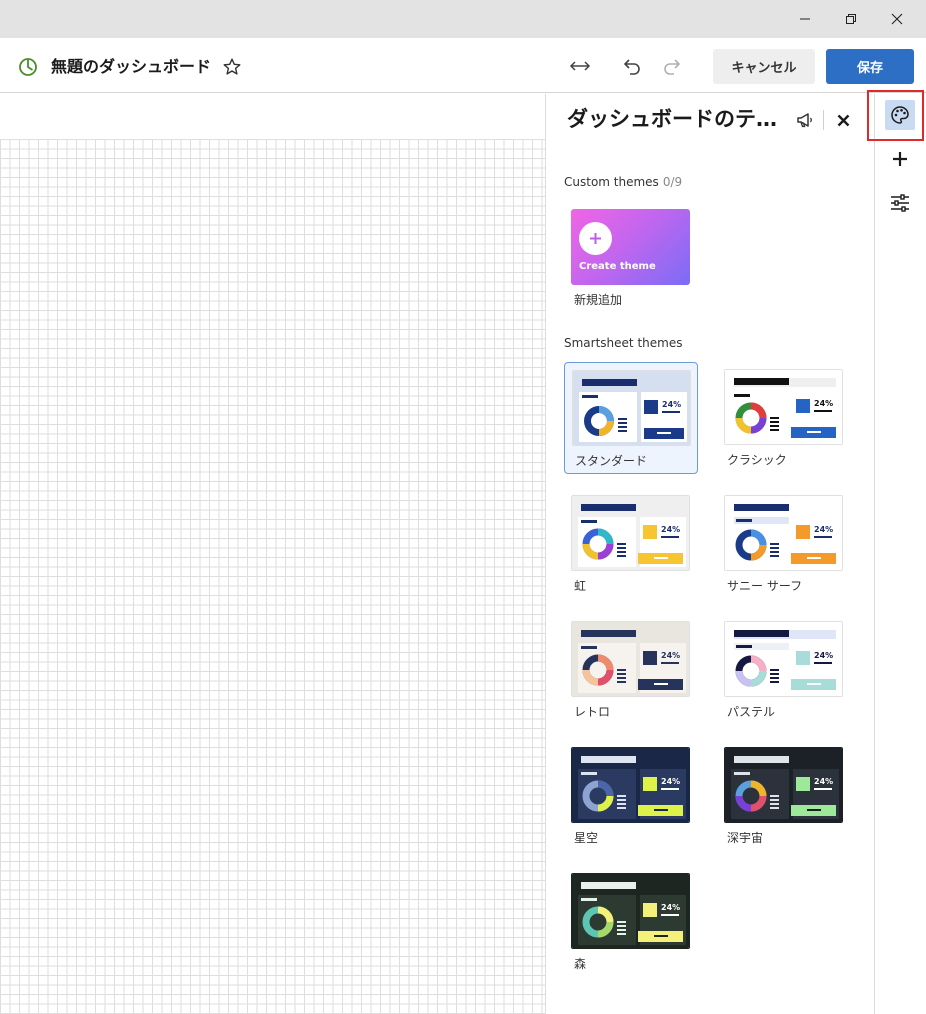 The height and width of the screenshot is (1014, 926). I want to click on add-widget-button, so click(900, 159).